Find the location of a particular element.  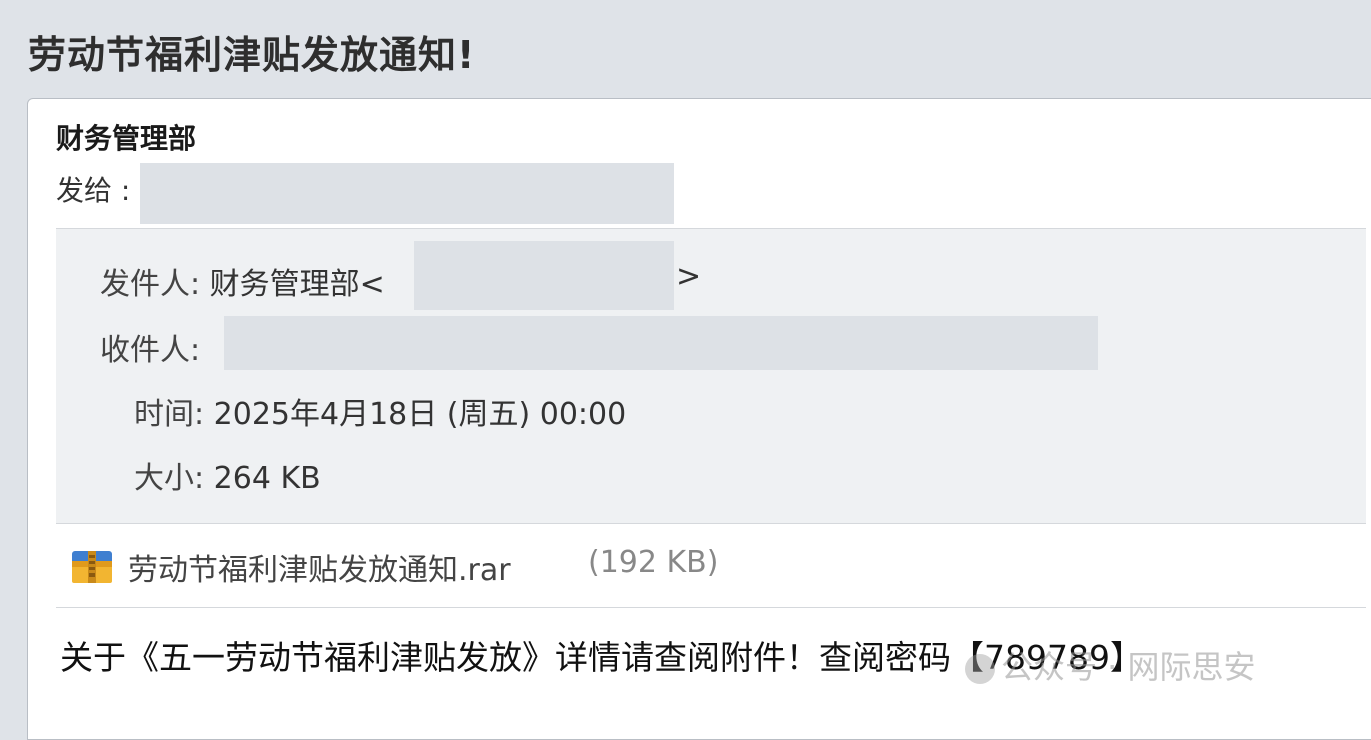

watermark: 公众号 · 网际思安 is located at coordinates (1110, 665).